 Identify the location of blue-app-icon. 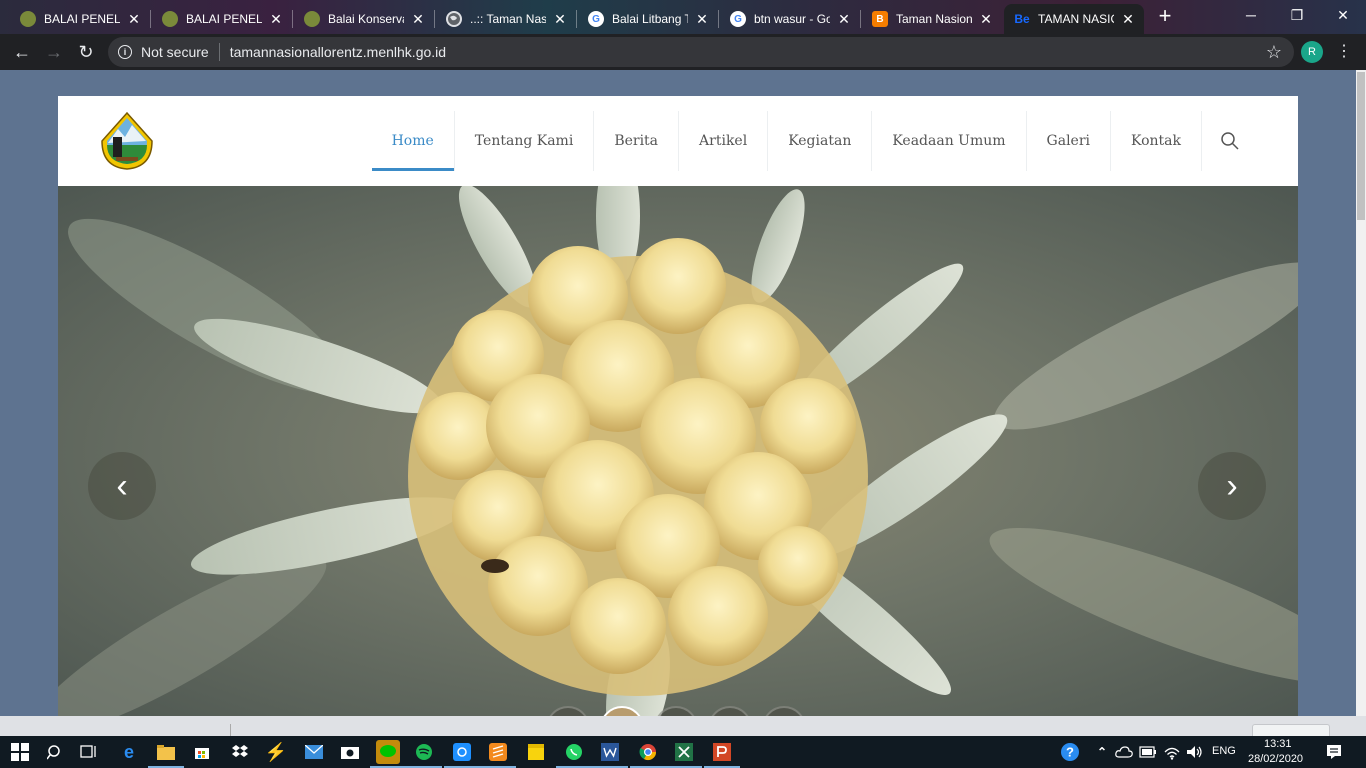
(462, 754).